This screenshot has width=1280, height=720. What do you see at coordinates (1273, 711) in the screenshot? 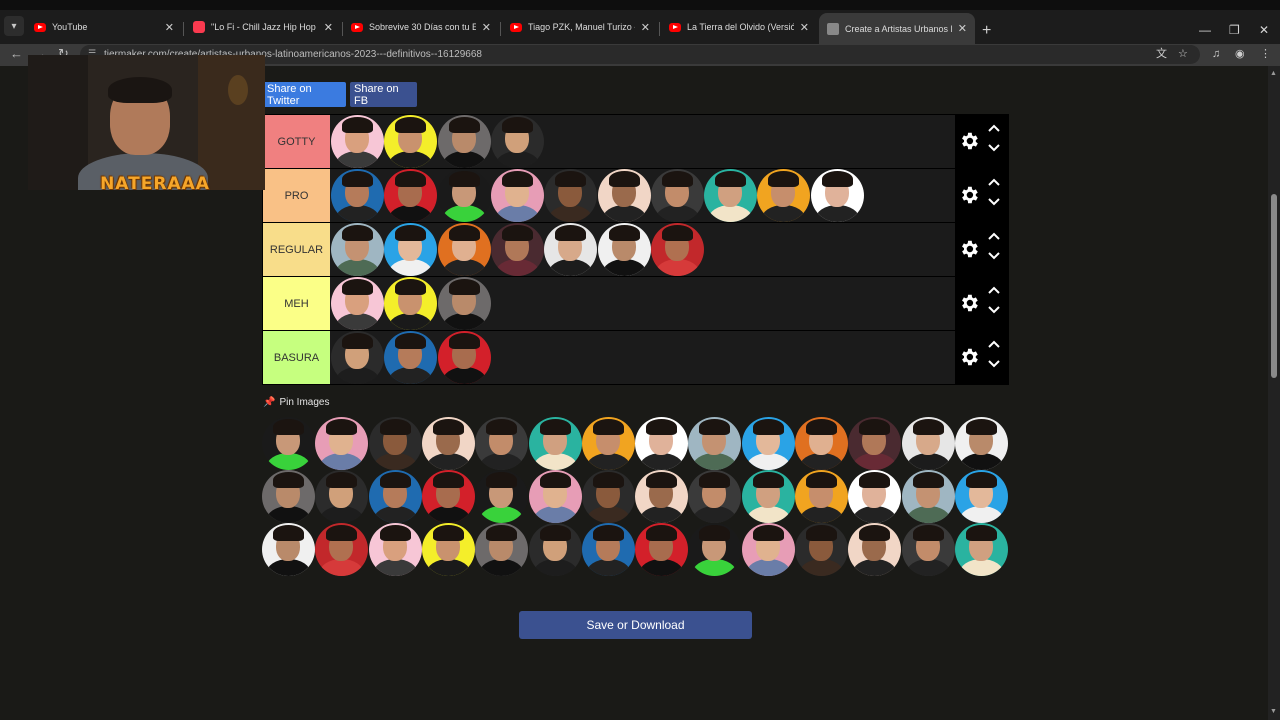
I see `scroll-down-icon: ▼` at bounding box center [1273, 711].